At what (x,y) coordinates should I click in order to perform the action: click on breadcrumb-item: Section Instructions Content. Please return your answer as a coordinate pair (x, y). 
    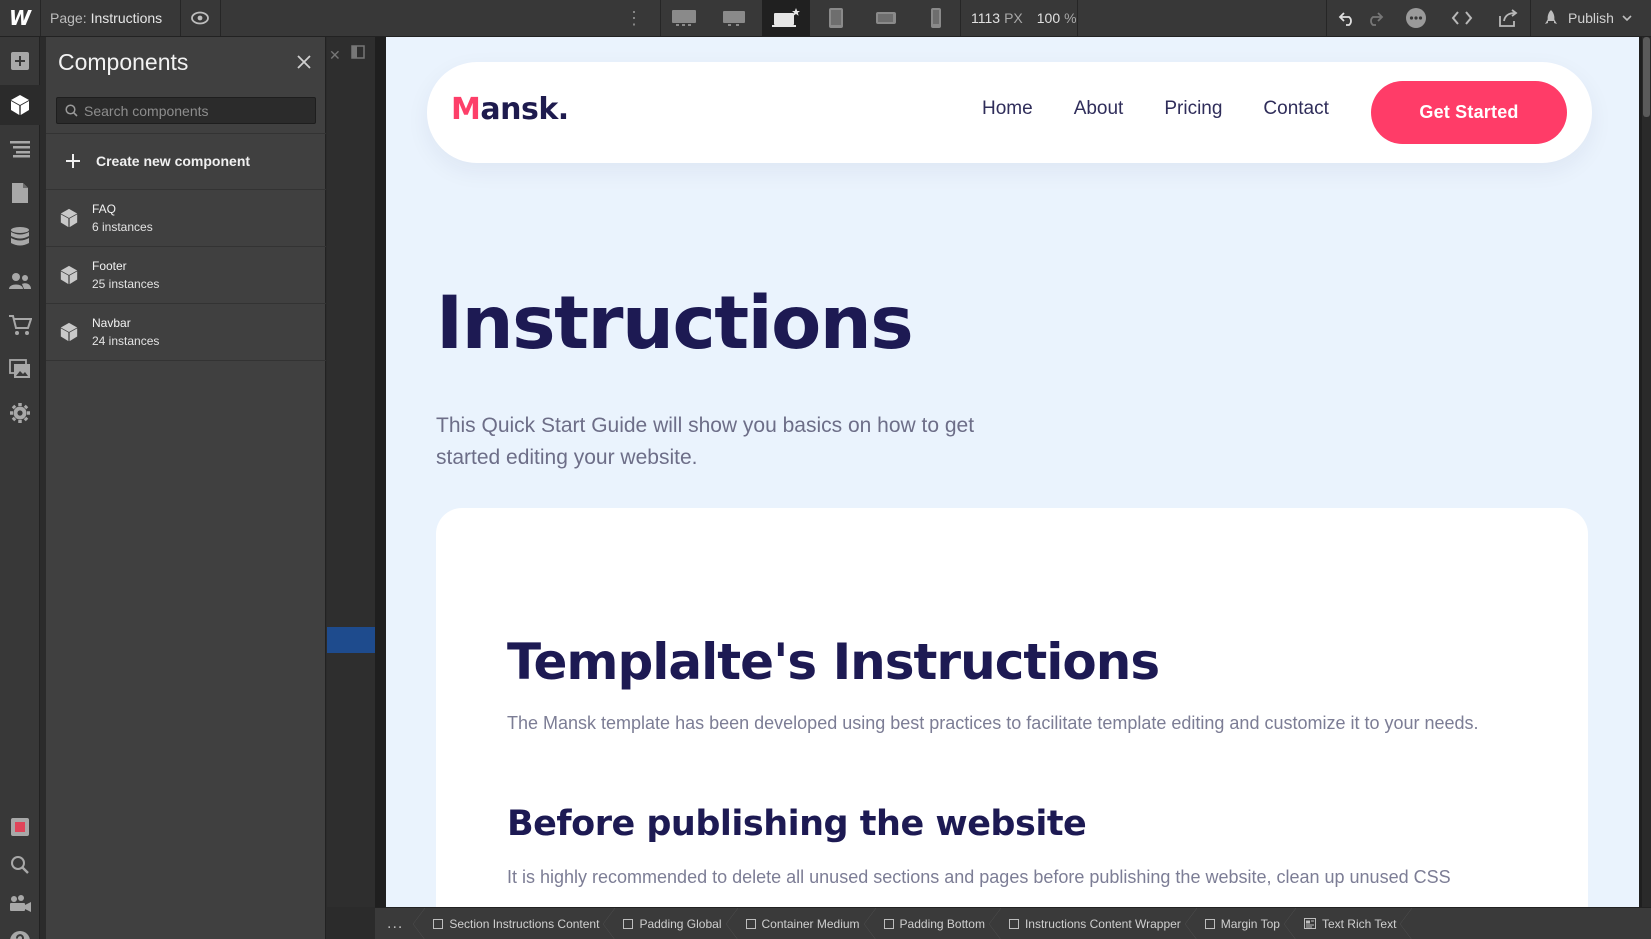
    Looking at the image, I should click on (517, 923).